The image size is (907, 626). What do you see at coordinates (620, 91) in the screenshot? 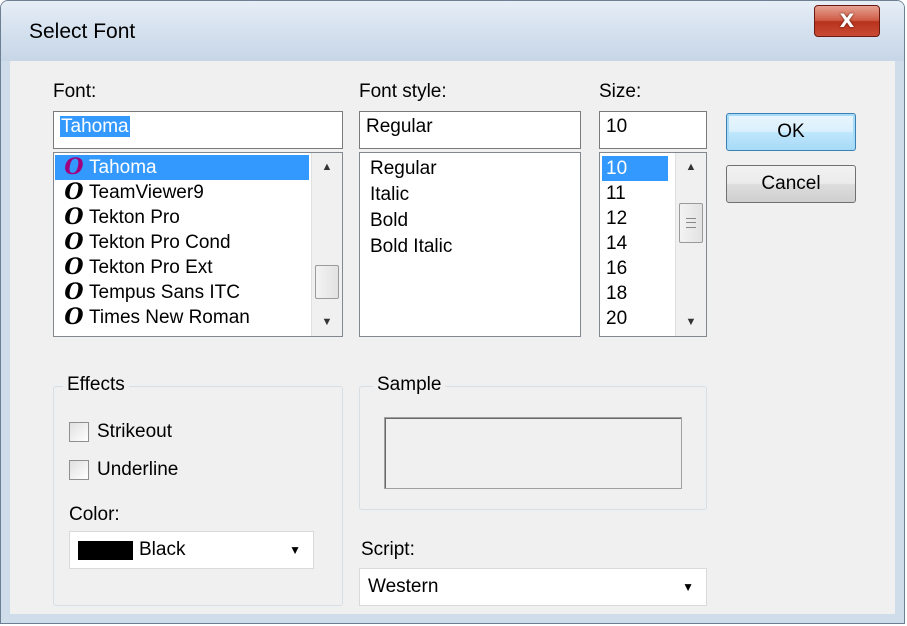
I see `size-label: Size:` at bounding box center [620, 91].